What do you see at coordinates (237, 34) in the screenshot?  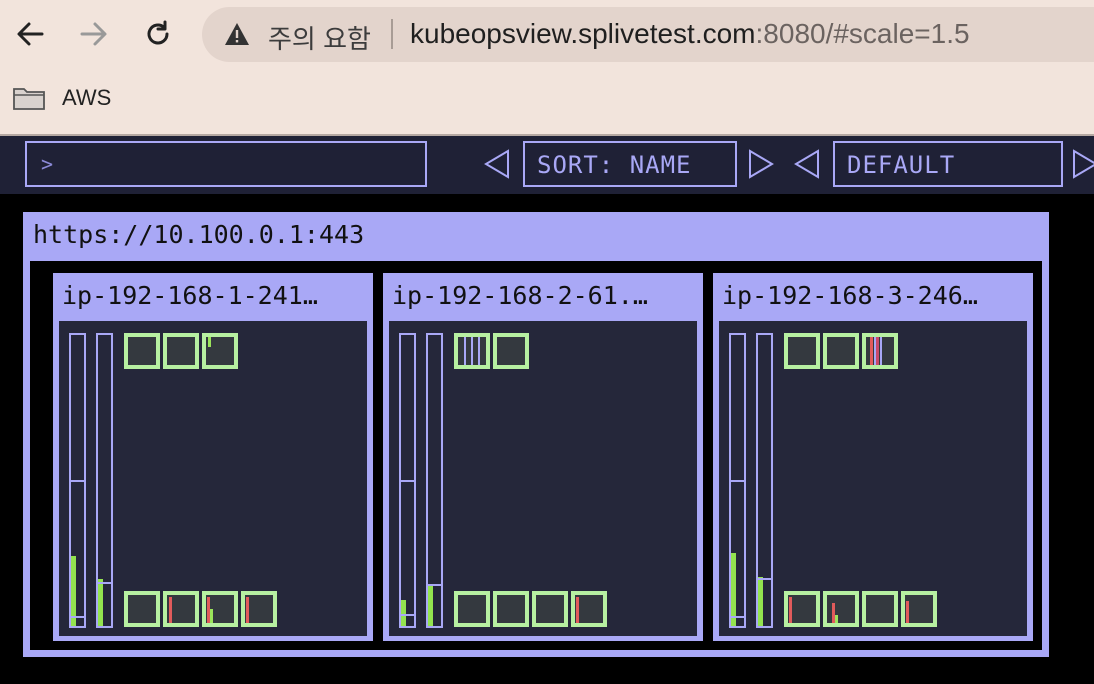 I see `warning-icon` at bounding box center [237, 34].